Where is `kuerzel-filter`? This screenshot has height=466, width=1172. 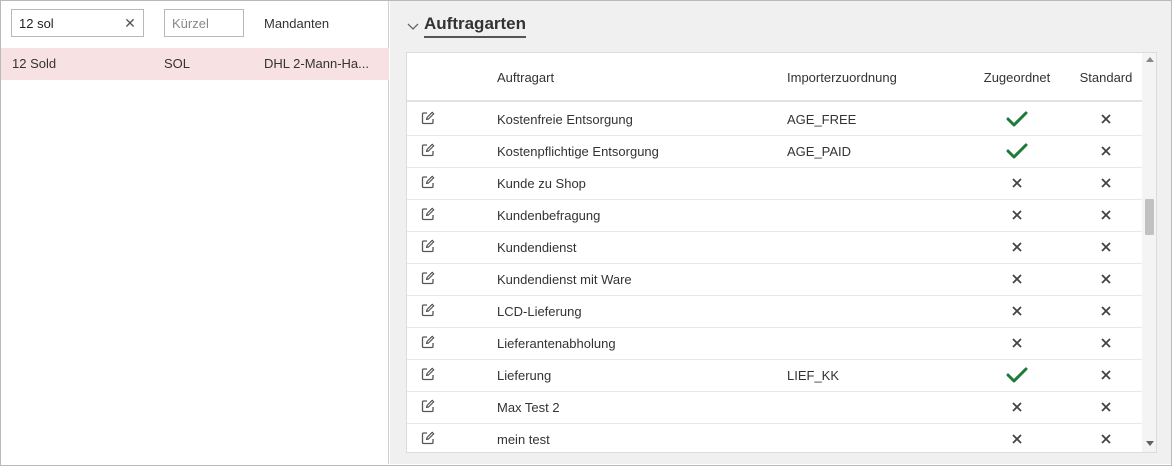 kuerzel-filter is located at coordinates (204, 23).